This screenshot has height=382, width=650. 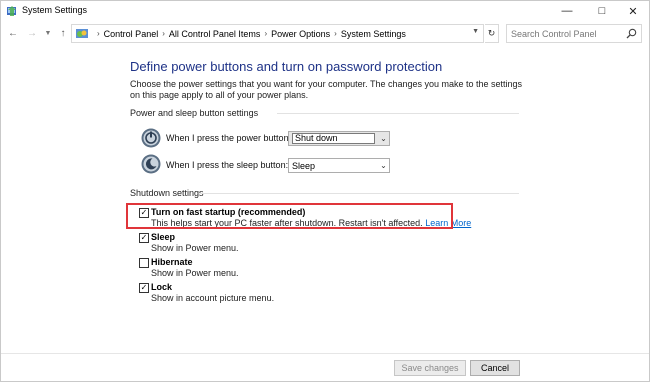 I want to click on hibernate-option-description: Show in Power menu., so click(x=195, y=273).